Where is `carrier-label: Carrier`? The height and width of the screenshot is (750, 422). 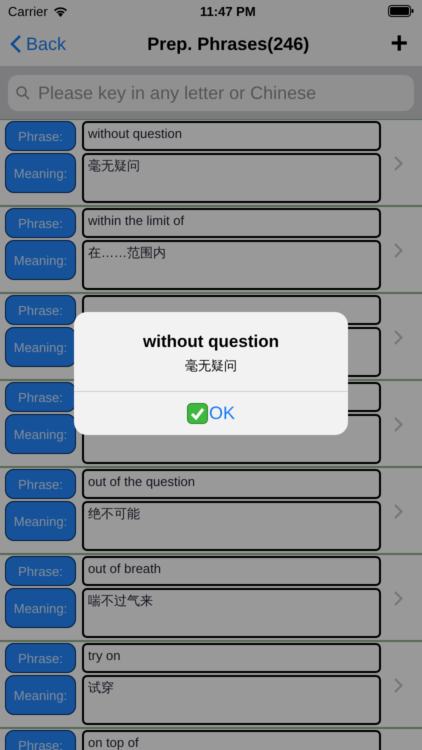
carrier-label: Carrier is located at coordinates (28, 11).